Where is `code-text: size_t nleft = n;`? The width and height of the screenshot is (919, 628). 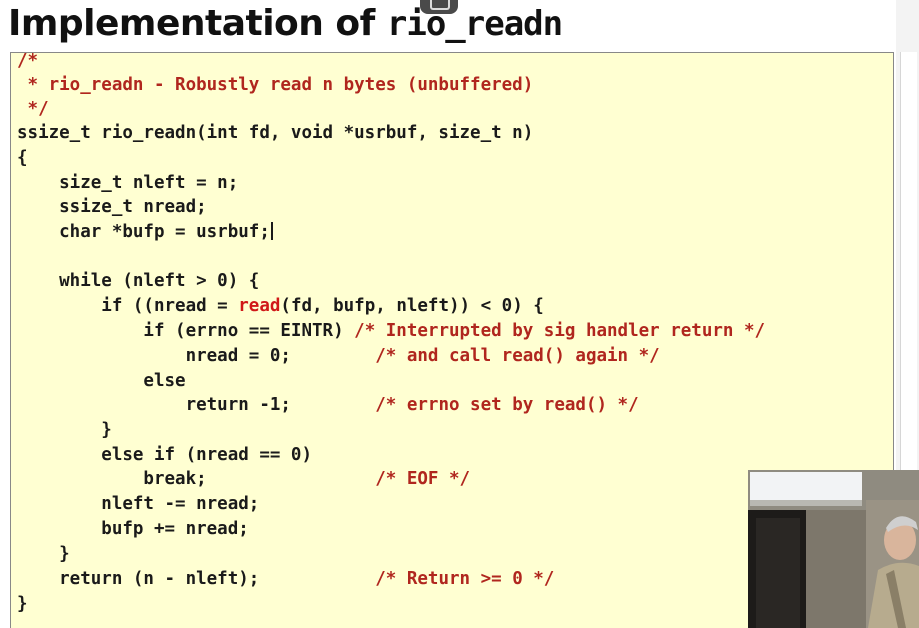
code-text: size_t nleft = n; is located at coordinates (128, 183).